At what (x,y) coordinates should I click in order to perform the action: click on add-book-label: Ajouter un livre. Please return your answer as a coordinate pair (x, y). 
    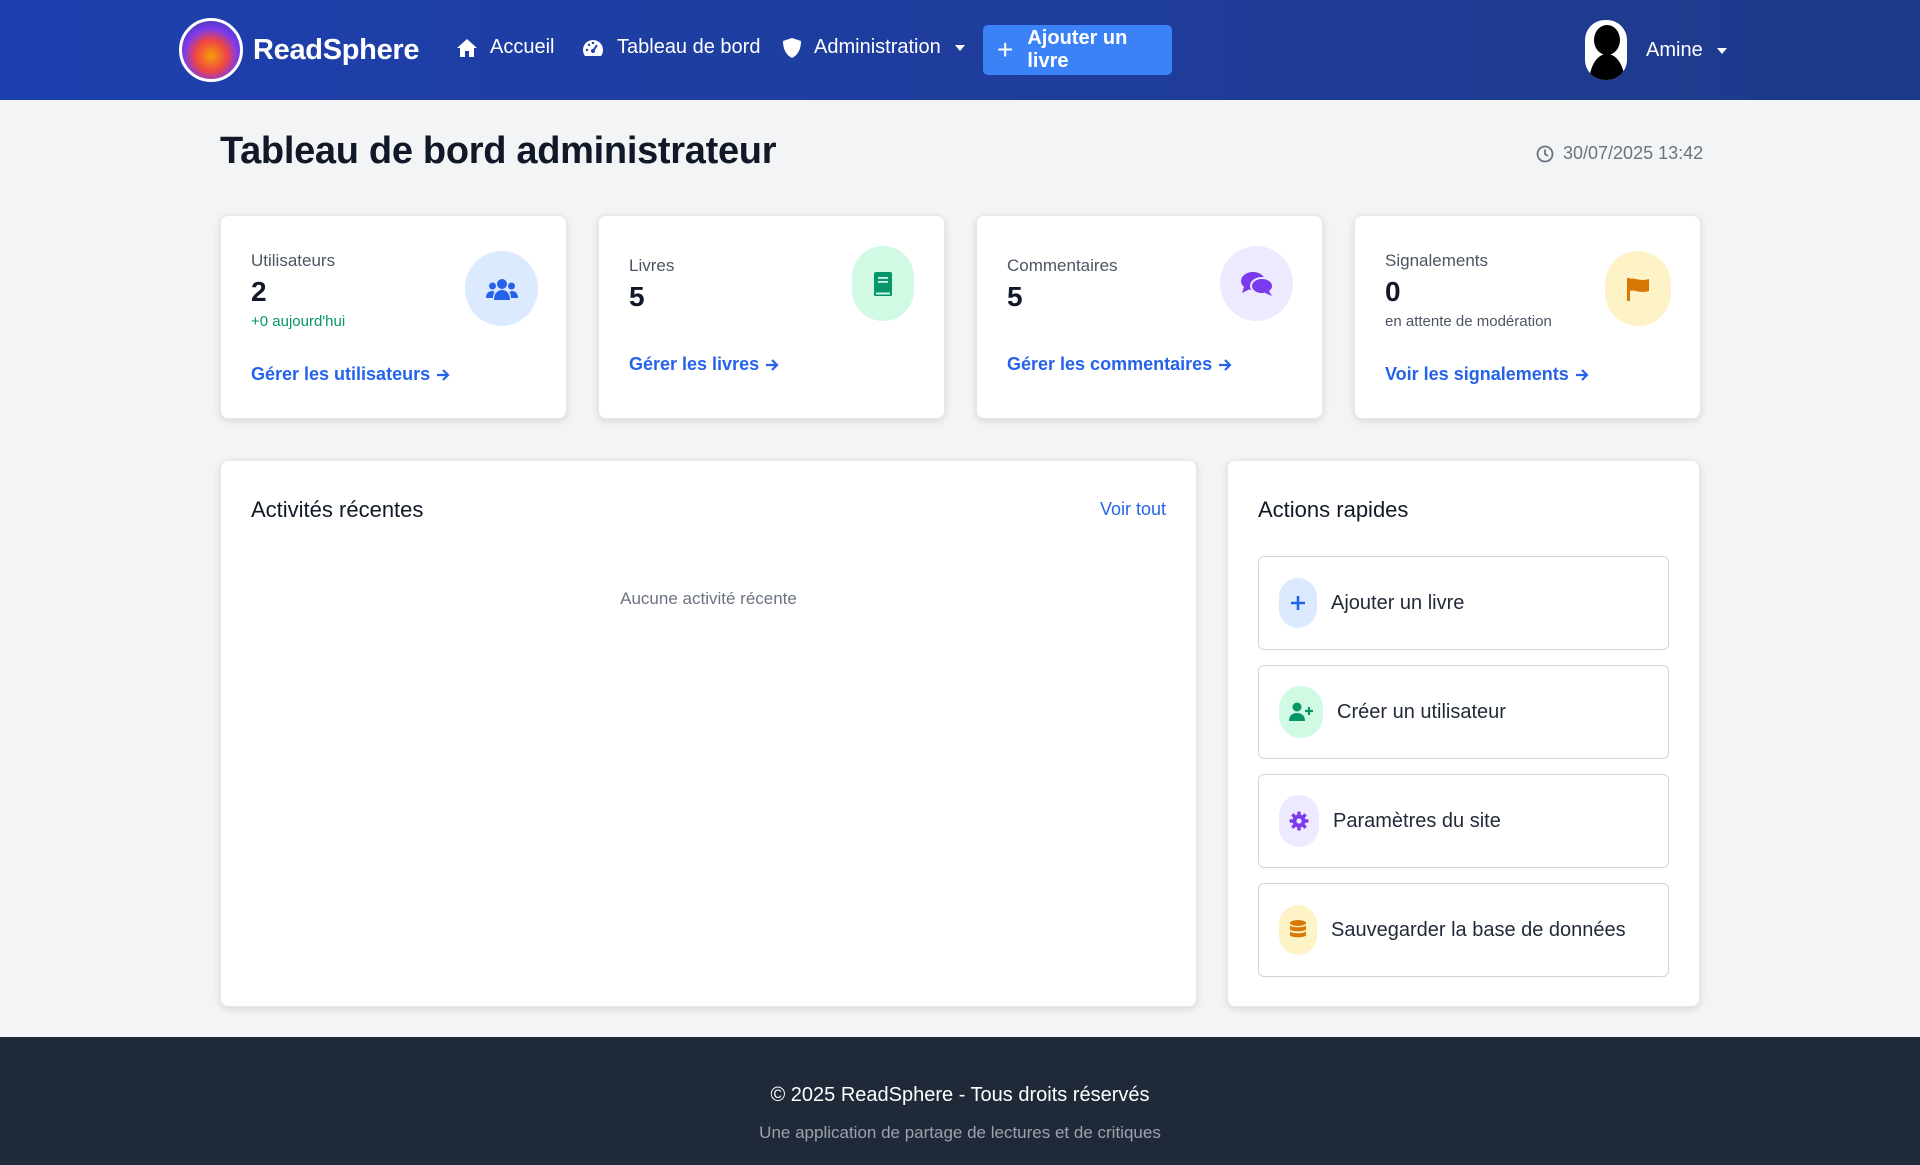
    Looking at the image, I should click on (1077, 49).